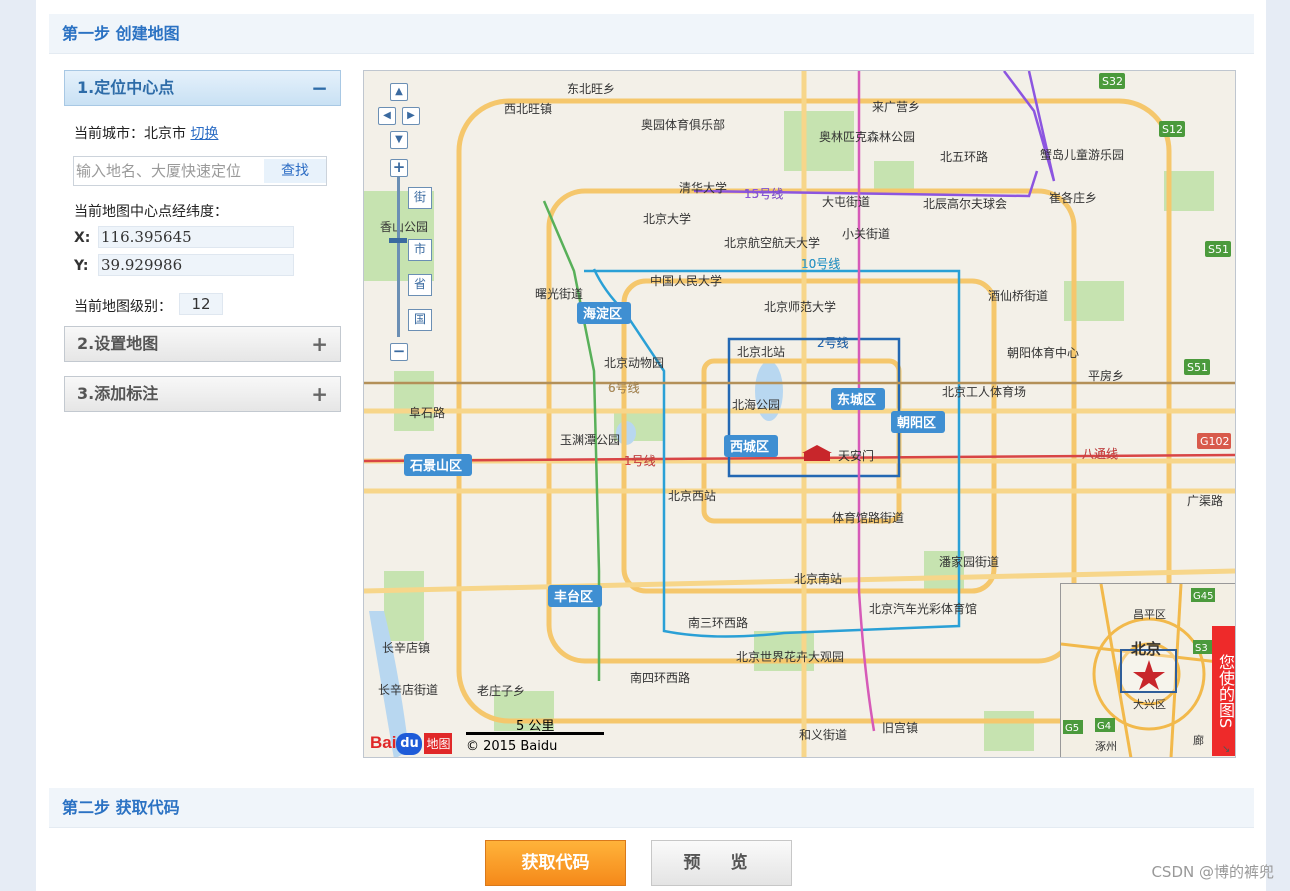 This screenshot has width=1290, height=891. Describe the element at coordinates (1146, 649) in the screenshot. I see `place-label: 北京` at that location.